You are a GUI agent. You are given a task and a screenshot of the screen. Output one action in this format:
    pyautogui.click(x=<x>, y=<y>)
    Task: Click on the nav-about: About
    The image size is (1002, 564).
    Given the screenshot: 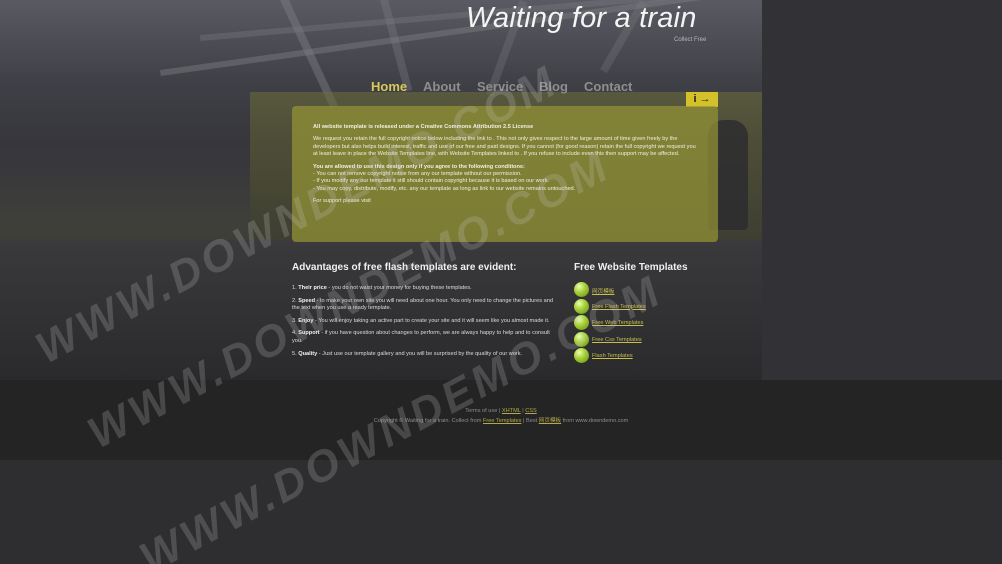 What is the action you would take?
    pyautogui.click(x=442, y=86)
    